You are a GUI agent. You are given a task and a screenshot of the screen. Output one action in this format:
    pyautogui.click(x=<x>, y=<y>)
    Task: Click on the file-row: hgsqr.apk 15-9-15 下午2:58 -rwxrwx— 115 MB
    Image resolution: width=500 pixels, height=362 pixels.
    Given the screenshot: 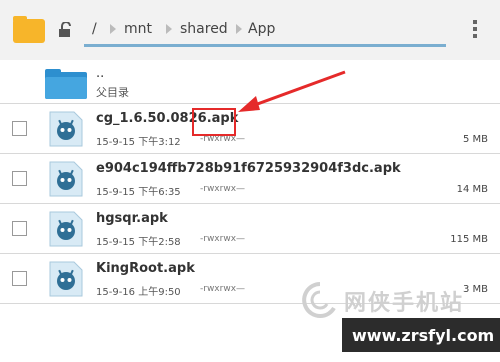 What is the action you would take?
    pyautogui.click(x=250, y=229)
    